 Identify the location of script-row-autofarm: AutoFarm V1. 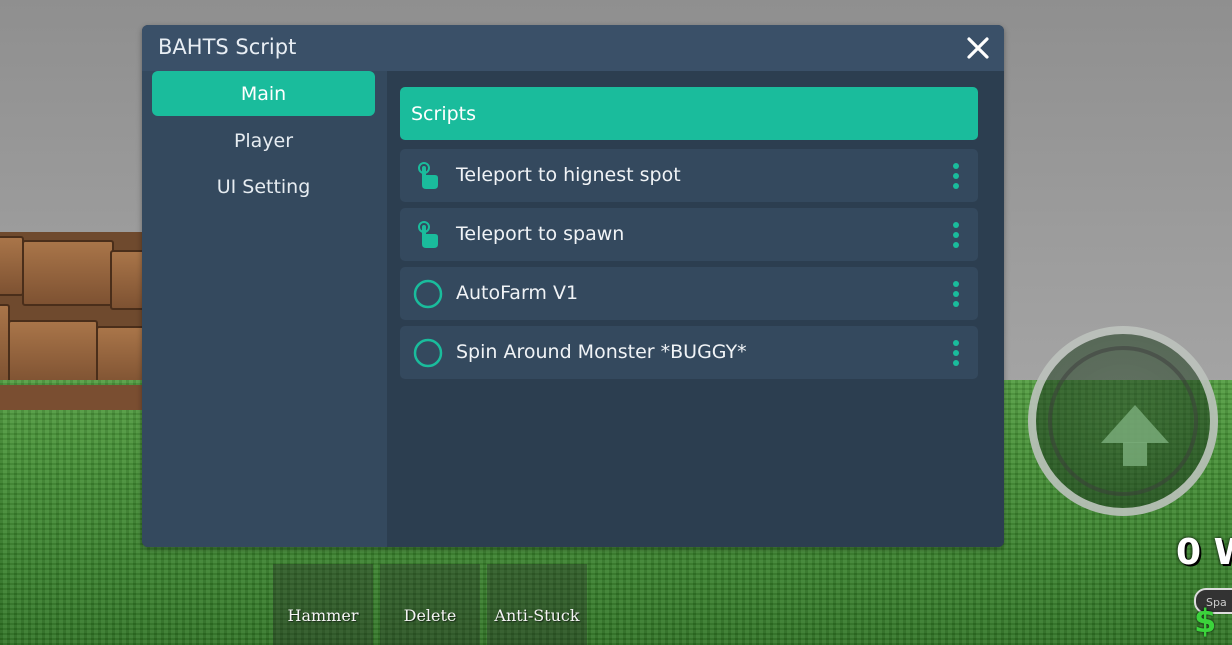
(689, 293).